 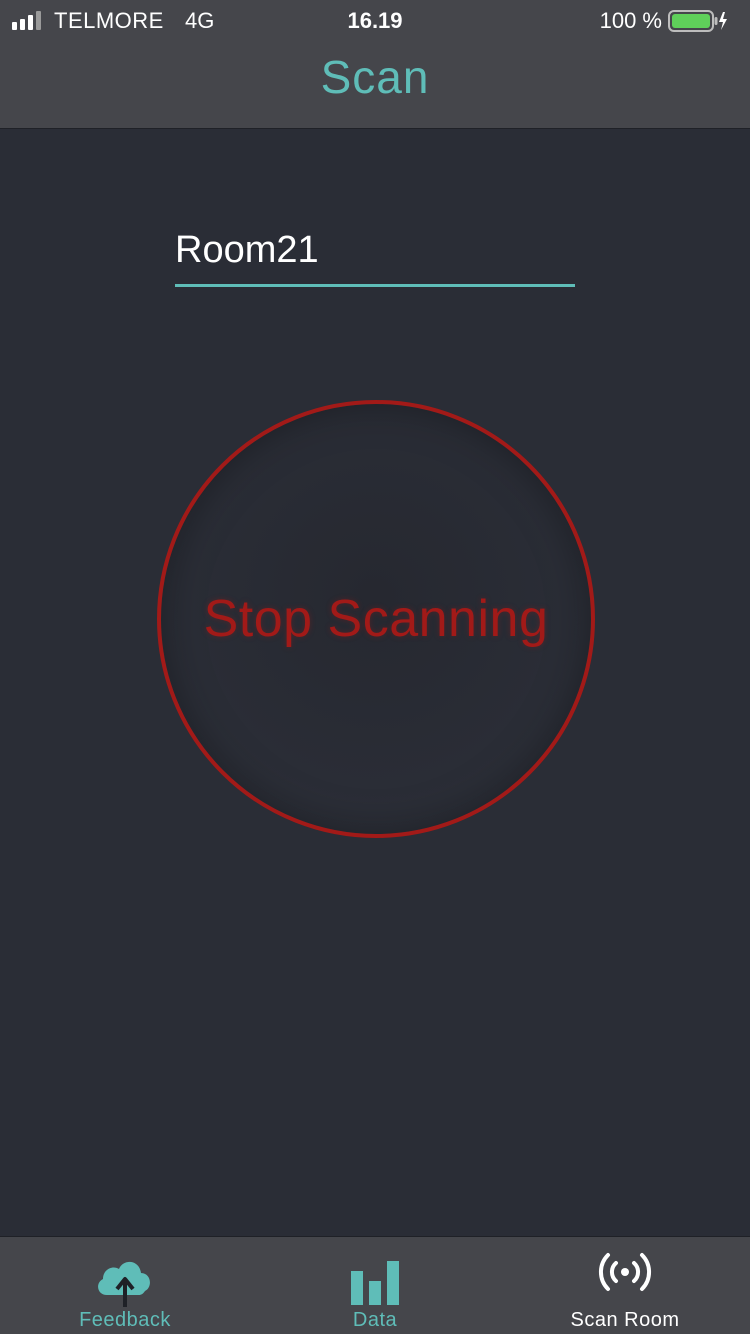 I want to click on cloud-upload-icon, so click(x=124, y=1284).